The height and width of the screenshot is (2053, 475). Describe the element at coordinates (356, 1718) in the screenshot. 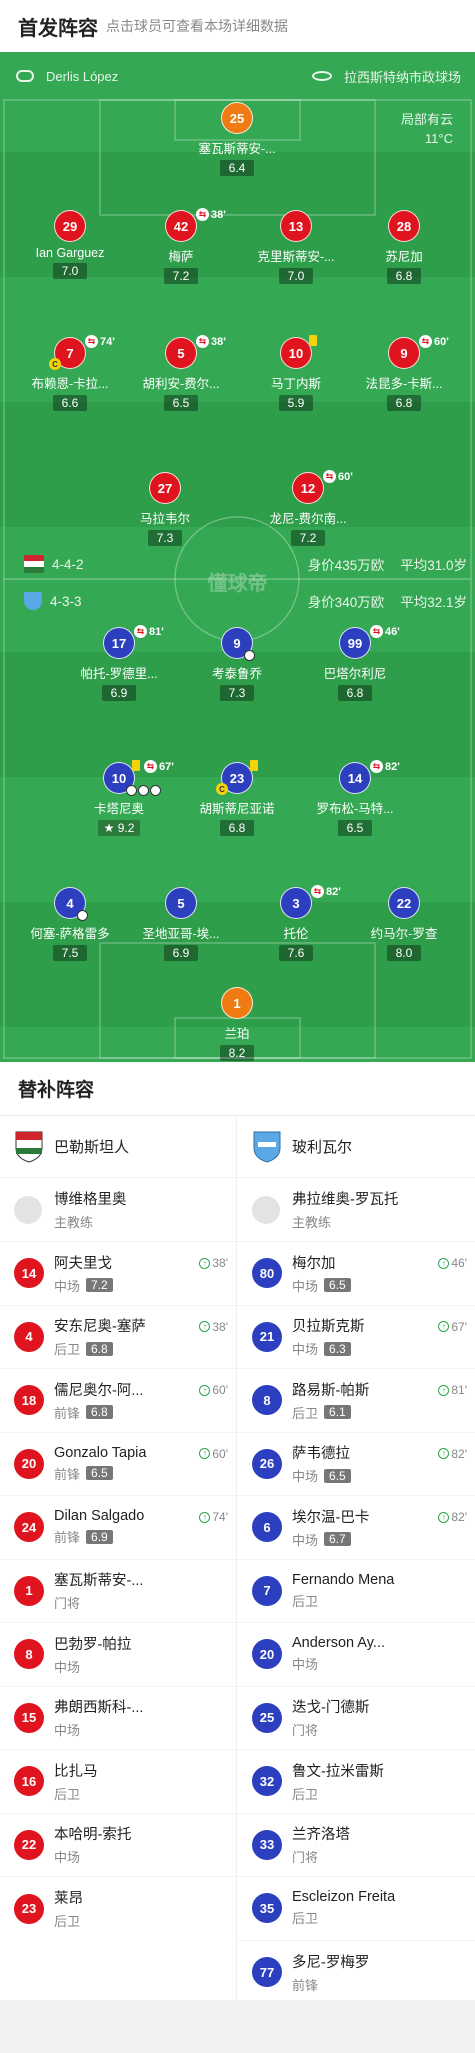

I see `sub-player-row: 25 迭戈-门德斯 门将` at that location.